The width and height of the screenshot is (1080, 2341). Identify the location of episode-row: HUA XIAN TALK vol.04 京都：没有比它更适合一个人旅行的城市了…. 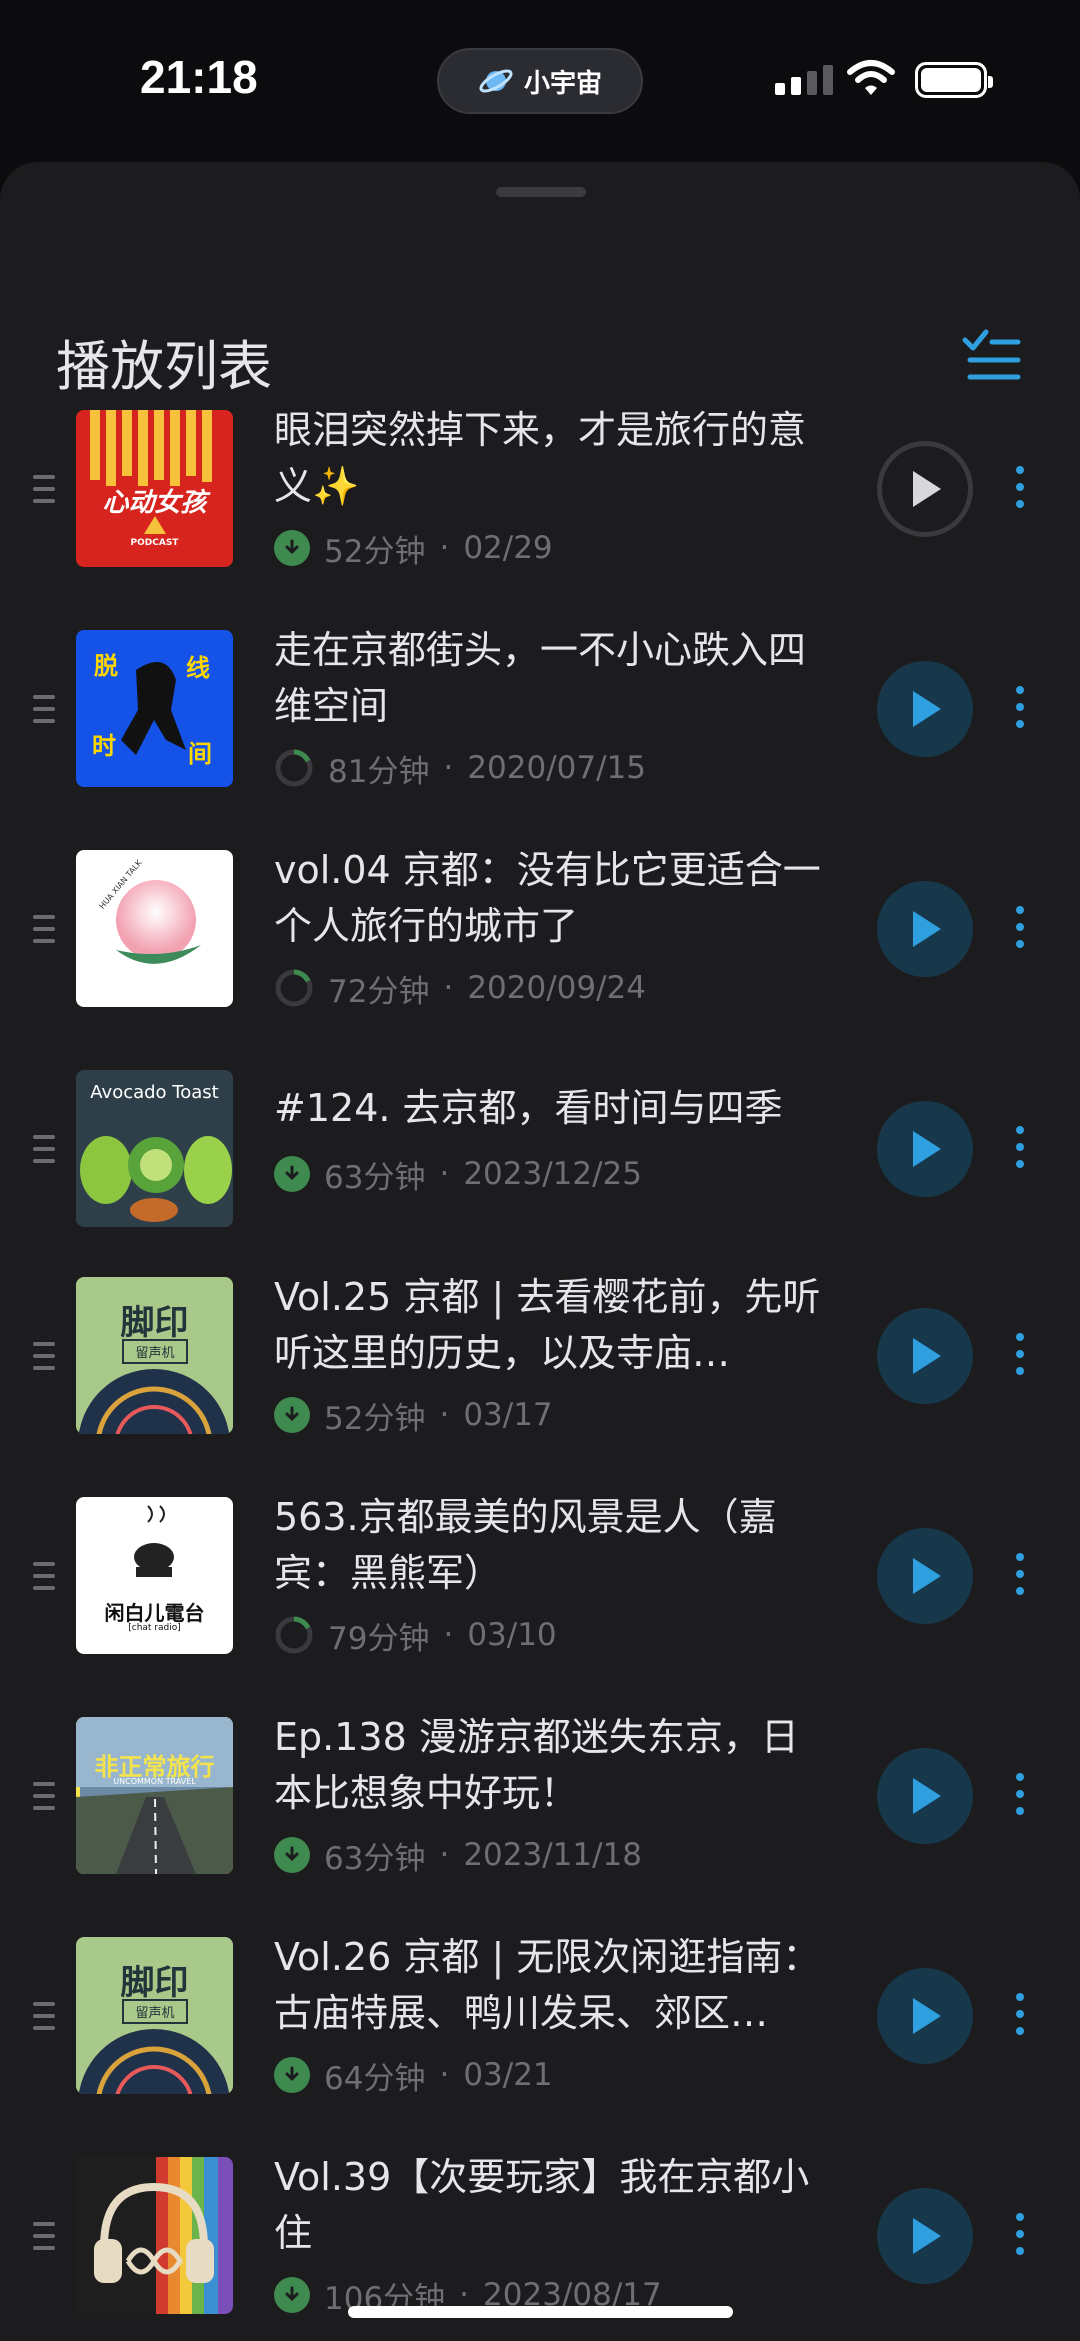
(540, 949).